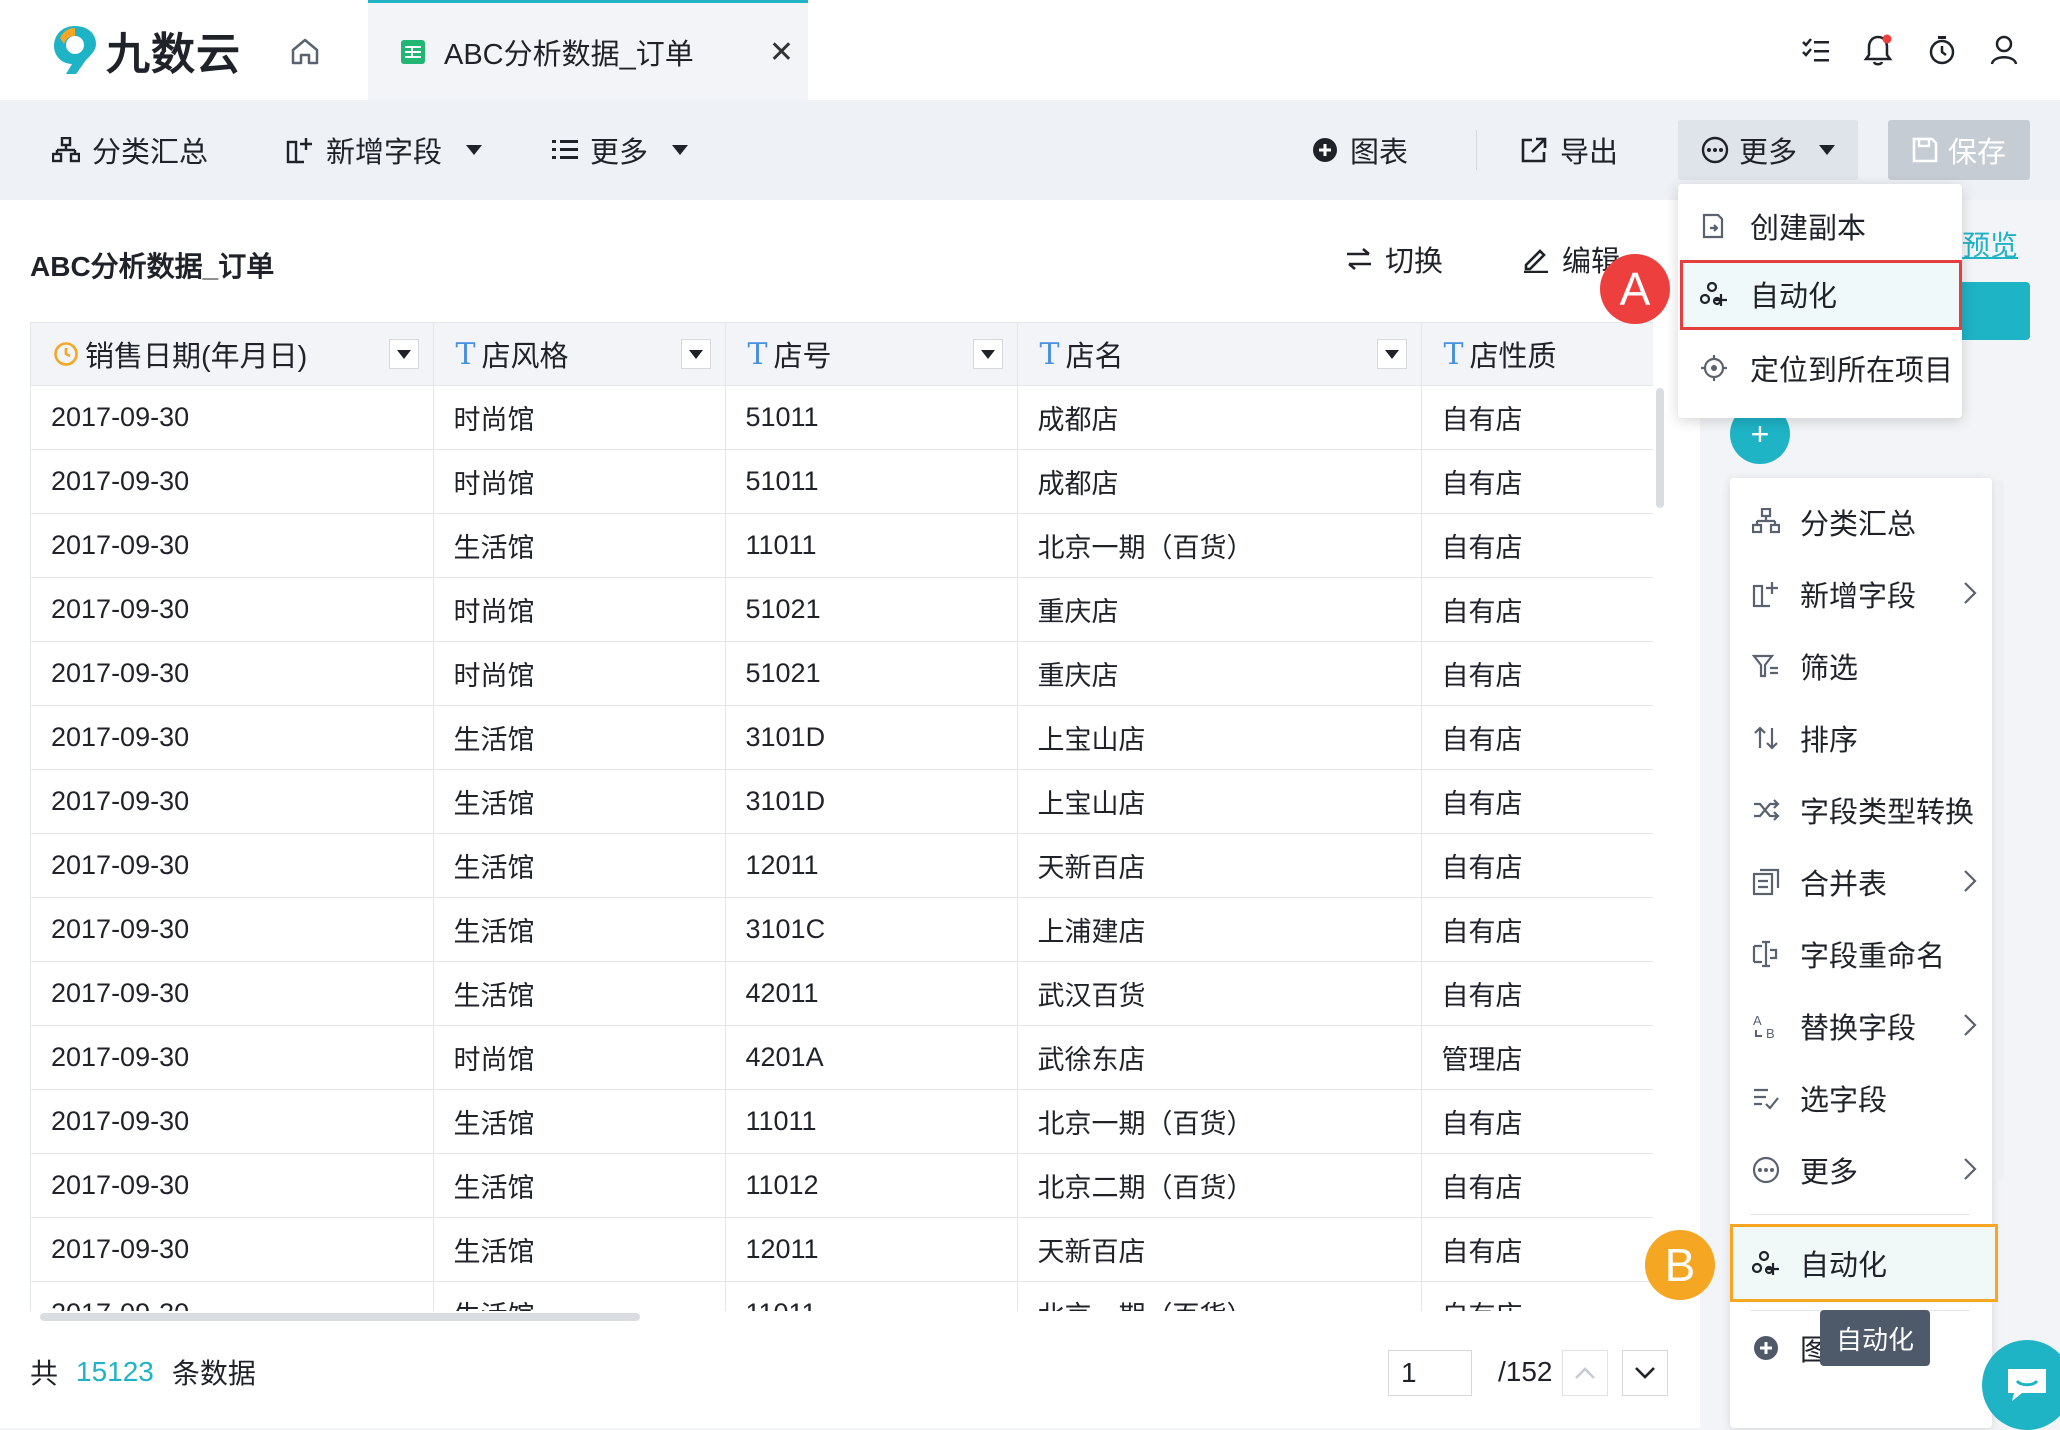 The image size is (2060, 1430). Describe the element at coordinates (1816, 50) in the screenshot. I see `task-list-icon` at that location.